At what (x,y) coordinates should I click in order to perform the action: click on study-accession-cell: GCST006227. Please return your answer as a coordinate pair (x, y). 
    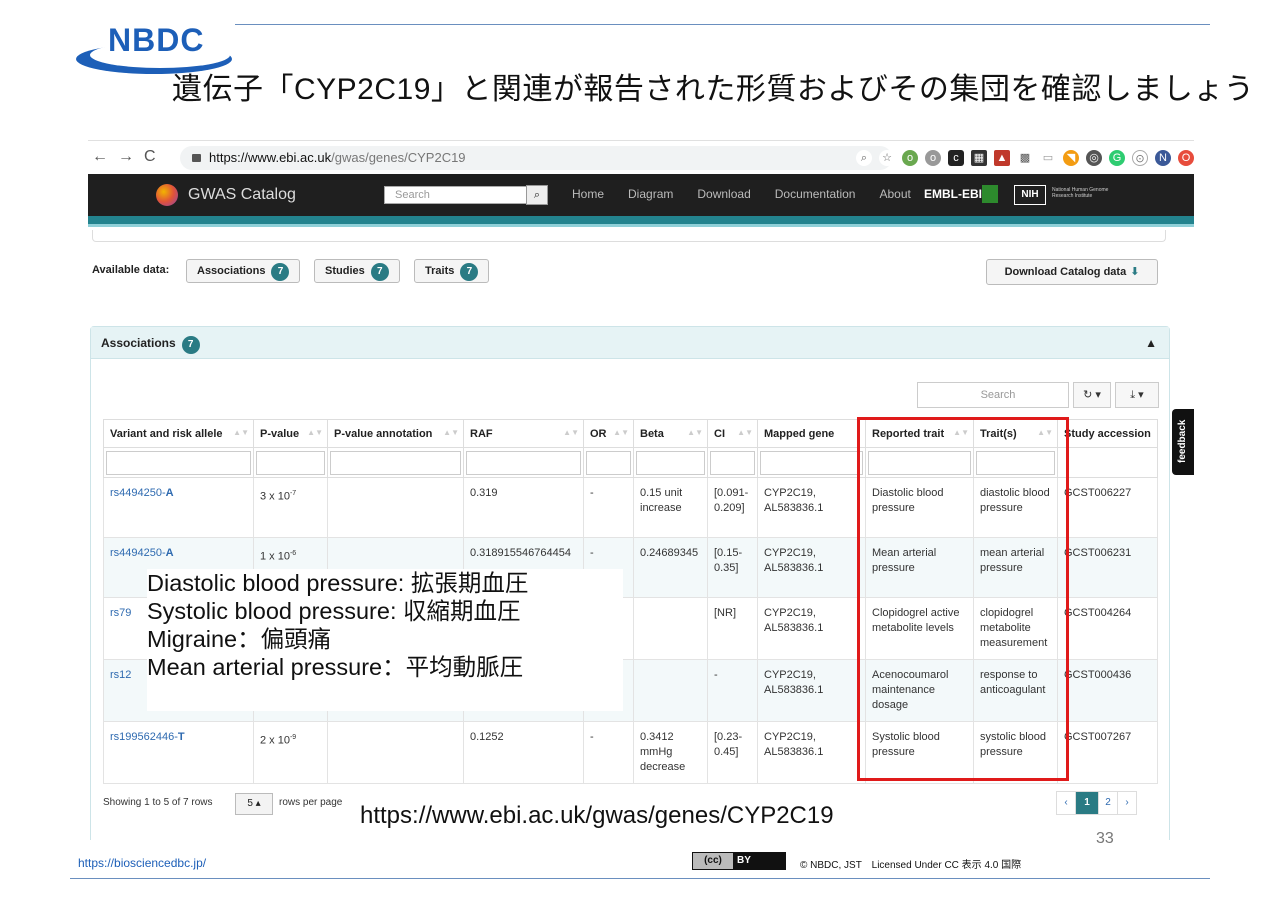
    Looking at the image, I should click on (1107, 507).